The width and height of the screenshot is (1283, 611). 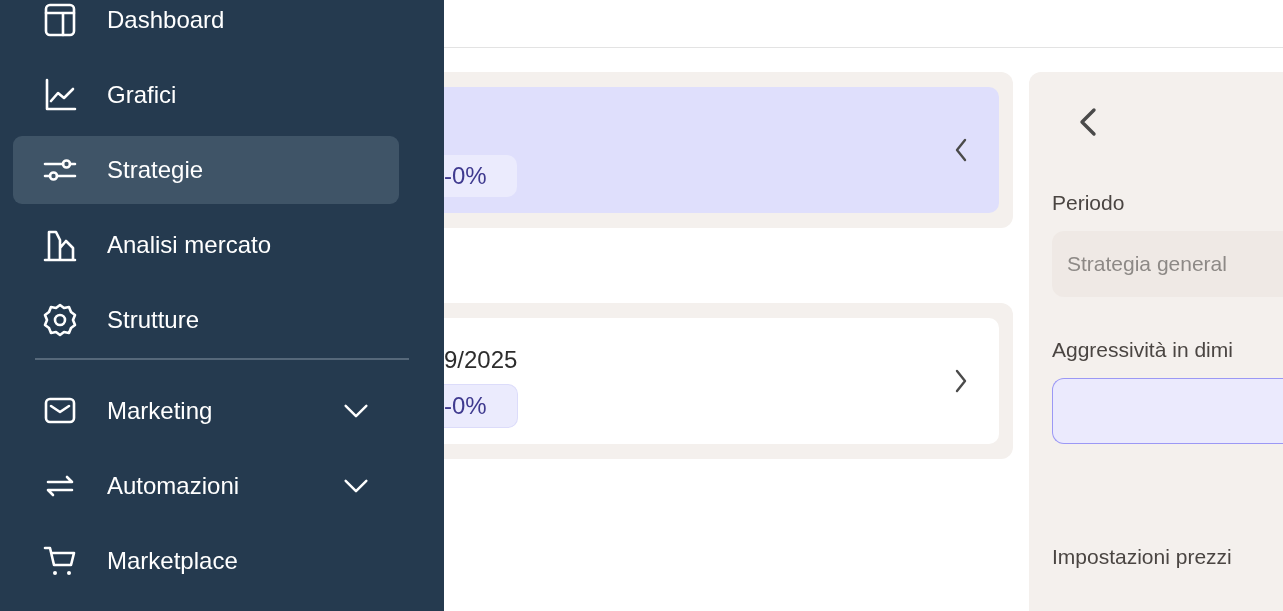 What do you see at coordinates (481, 361) in the screenshot?
I see `strategy-date: 9/2025` at bounding box center [481, 361].